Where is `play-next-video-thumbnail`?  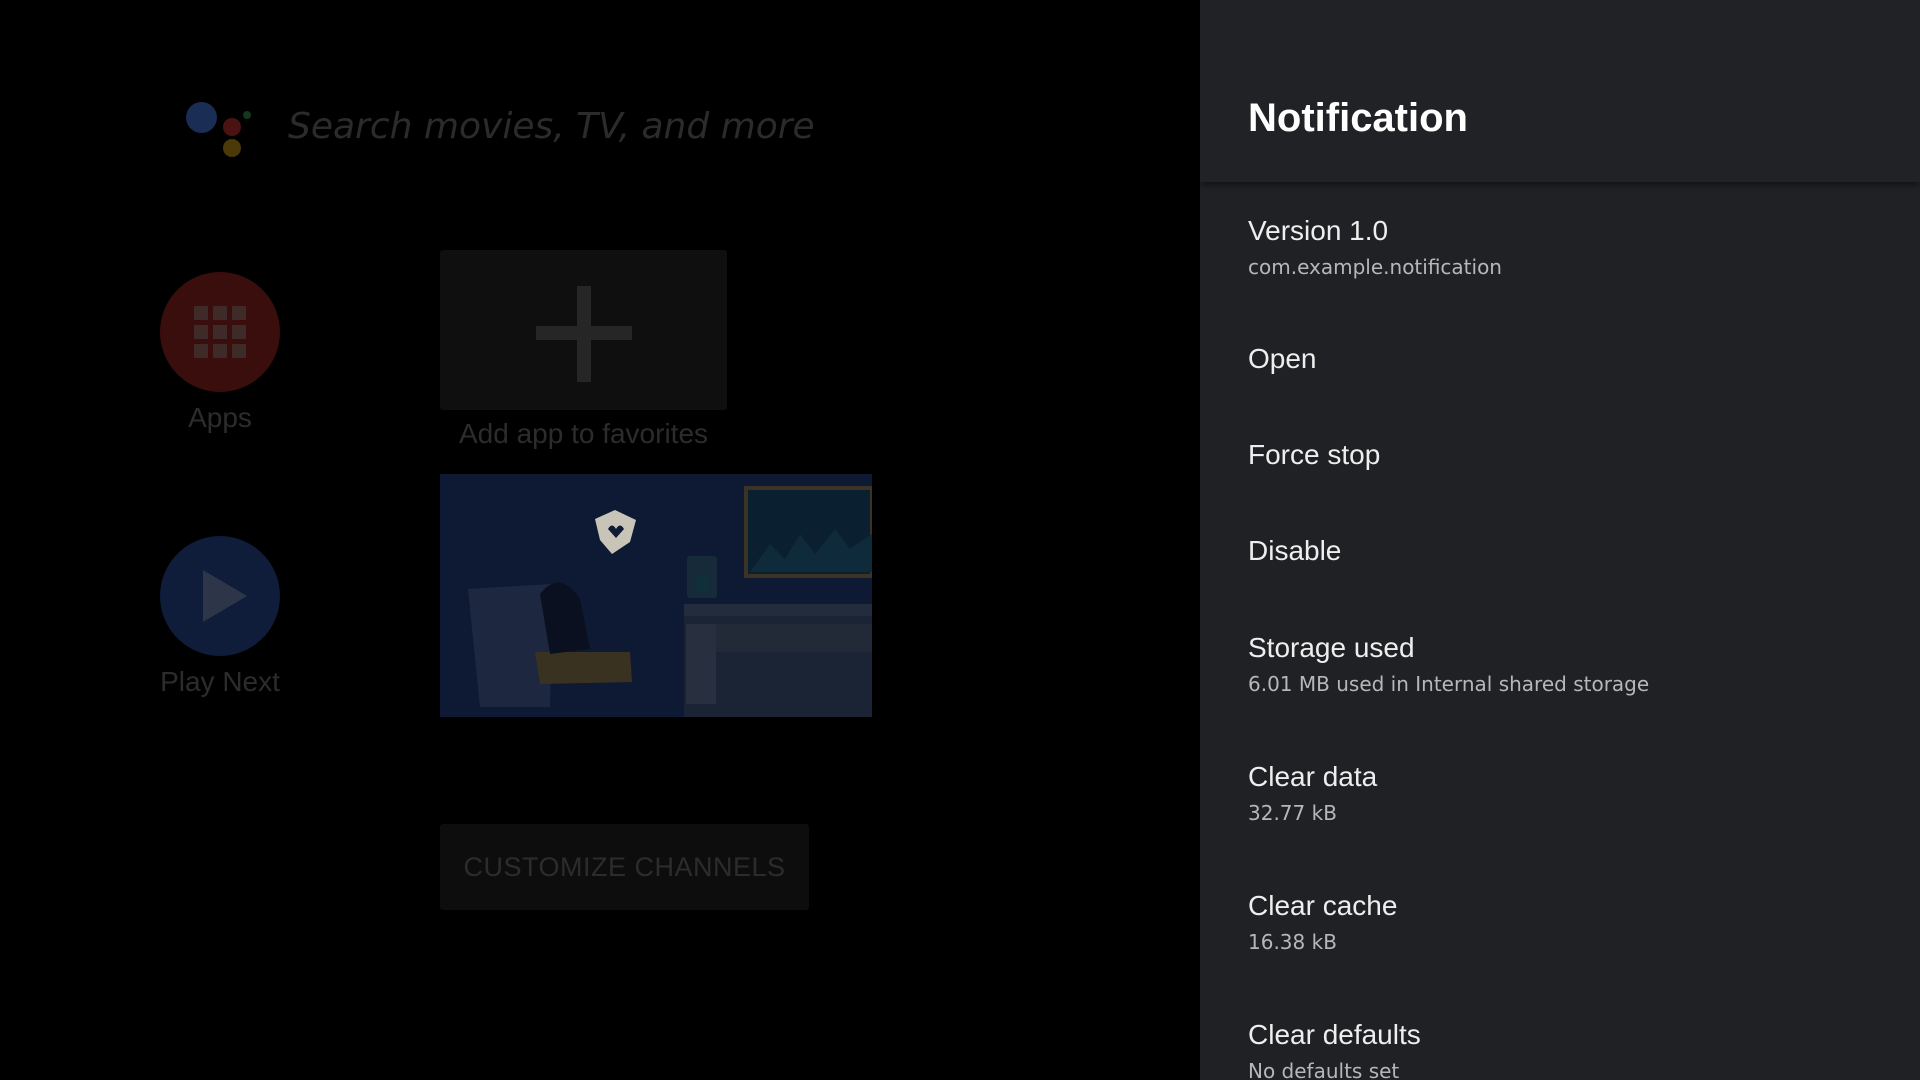
play-next-video-thumbnail is located at coordinates (656, 595).